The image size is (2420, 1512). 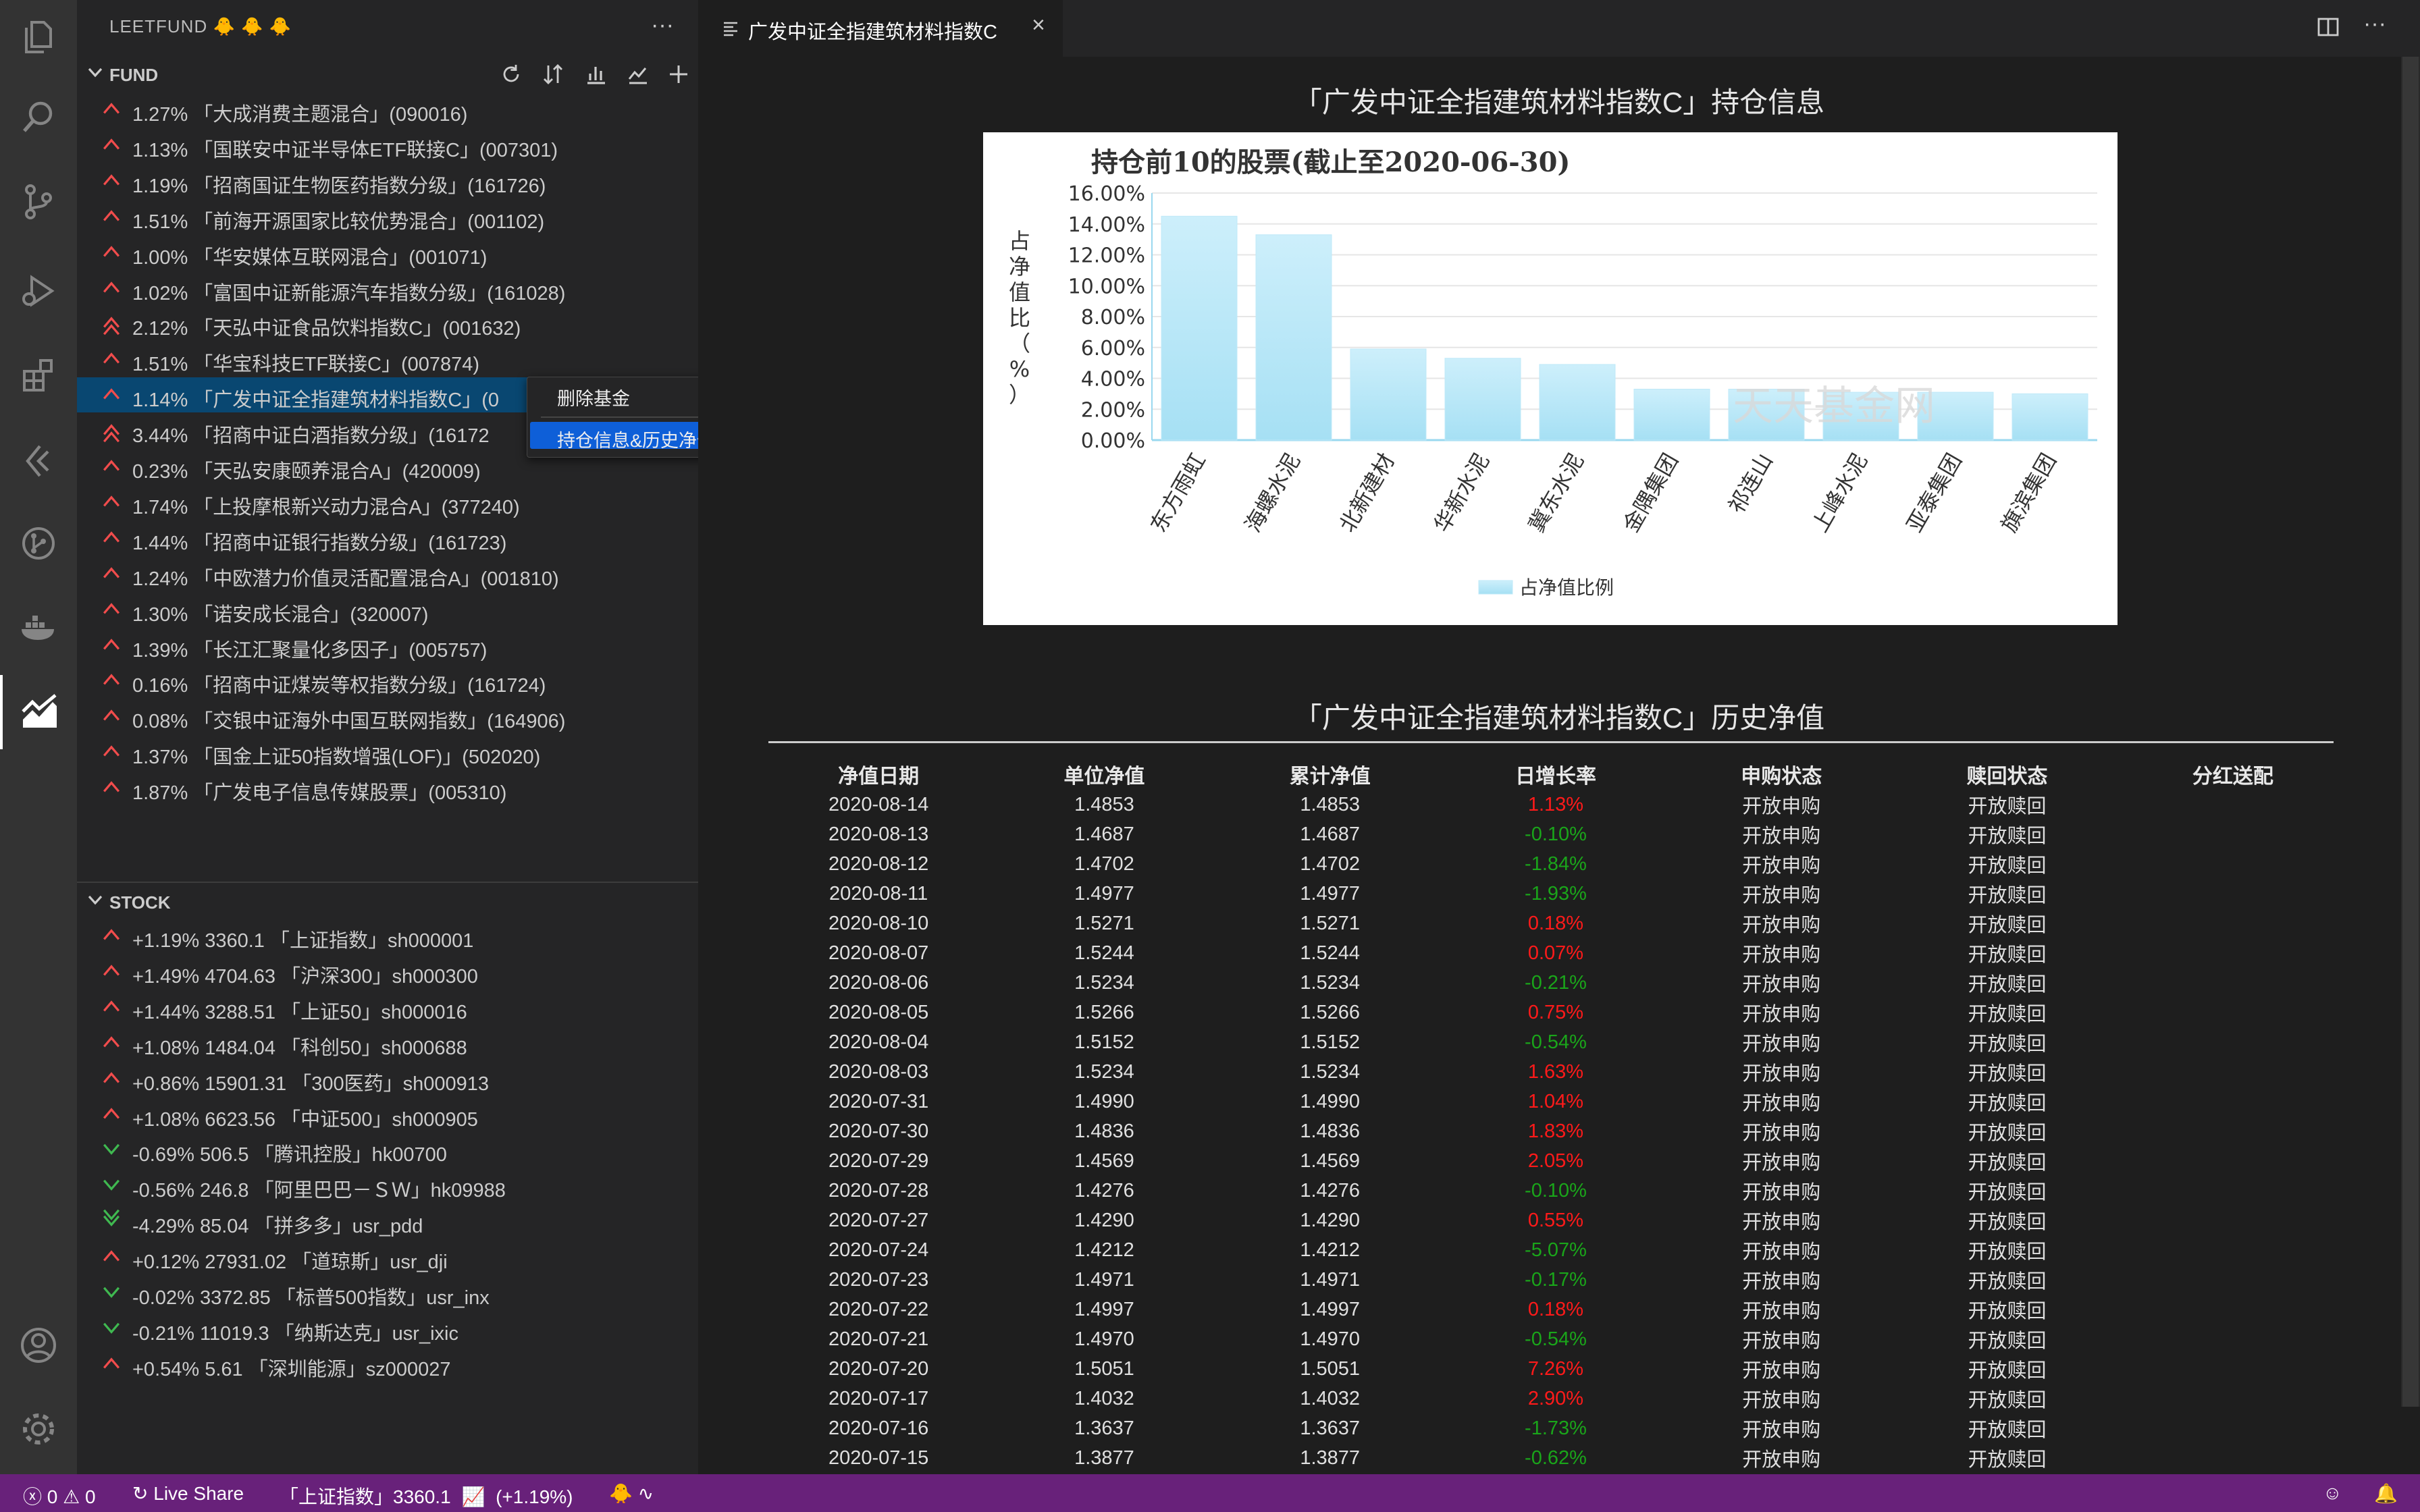 What do you see at coordinates (880, 28) in the screenshot?
I see `tab-fund-detail: 广发中证全指建筑材料指数C ×` at bounding box center [880, 28].